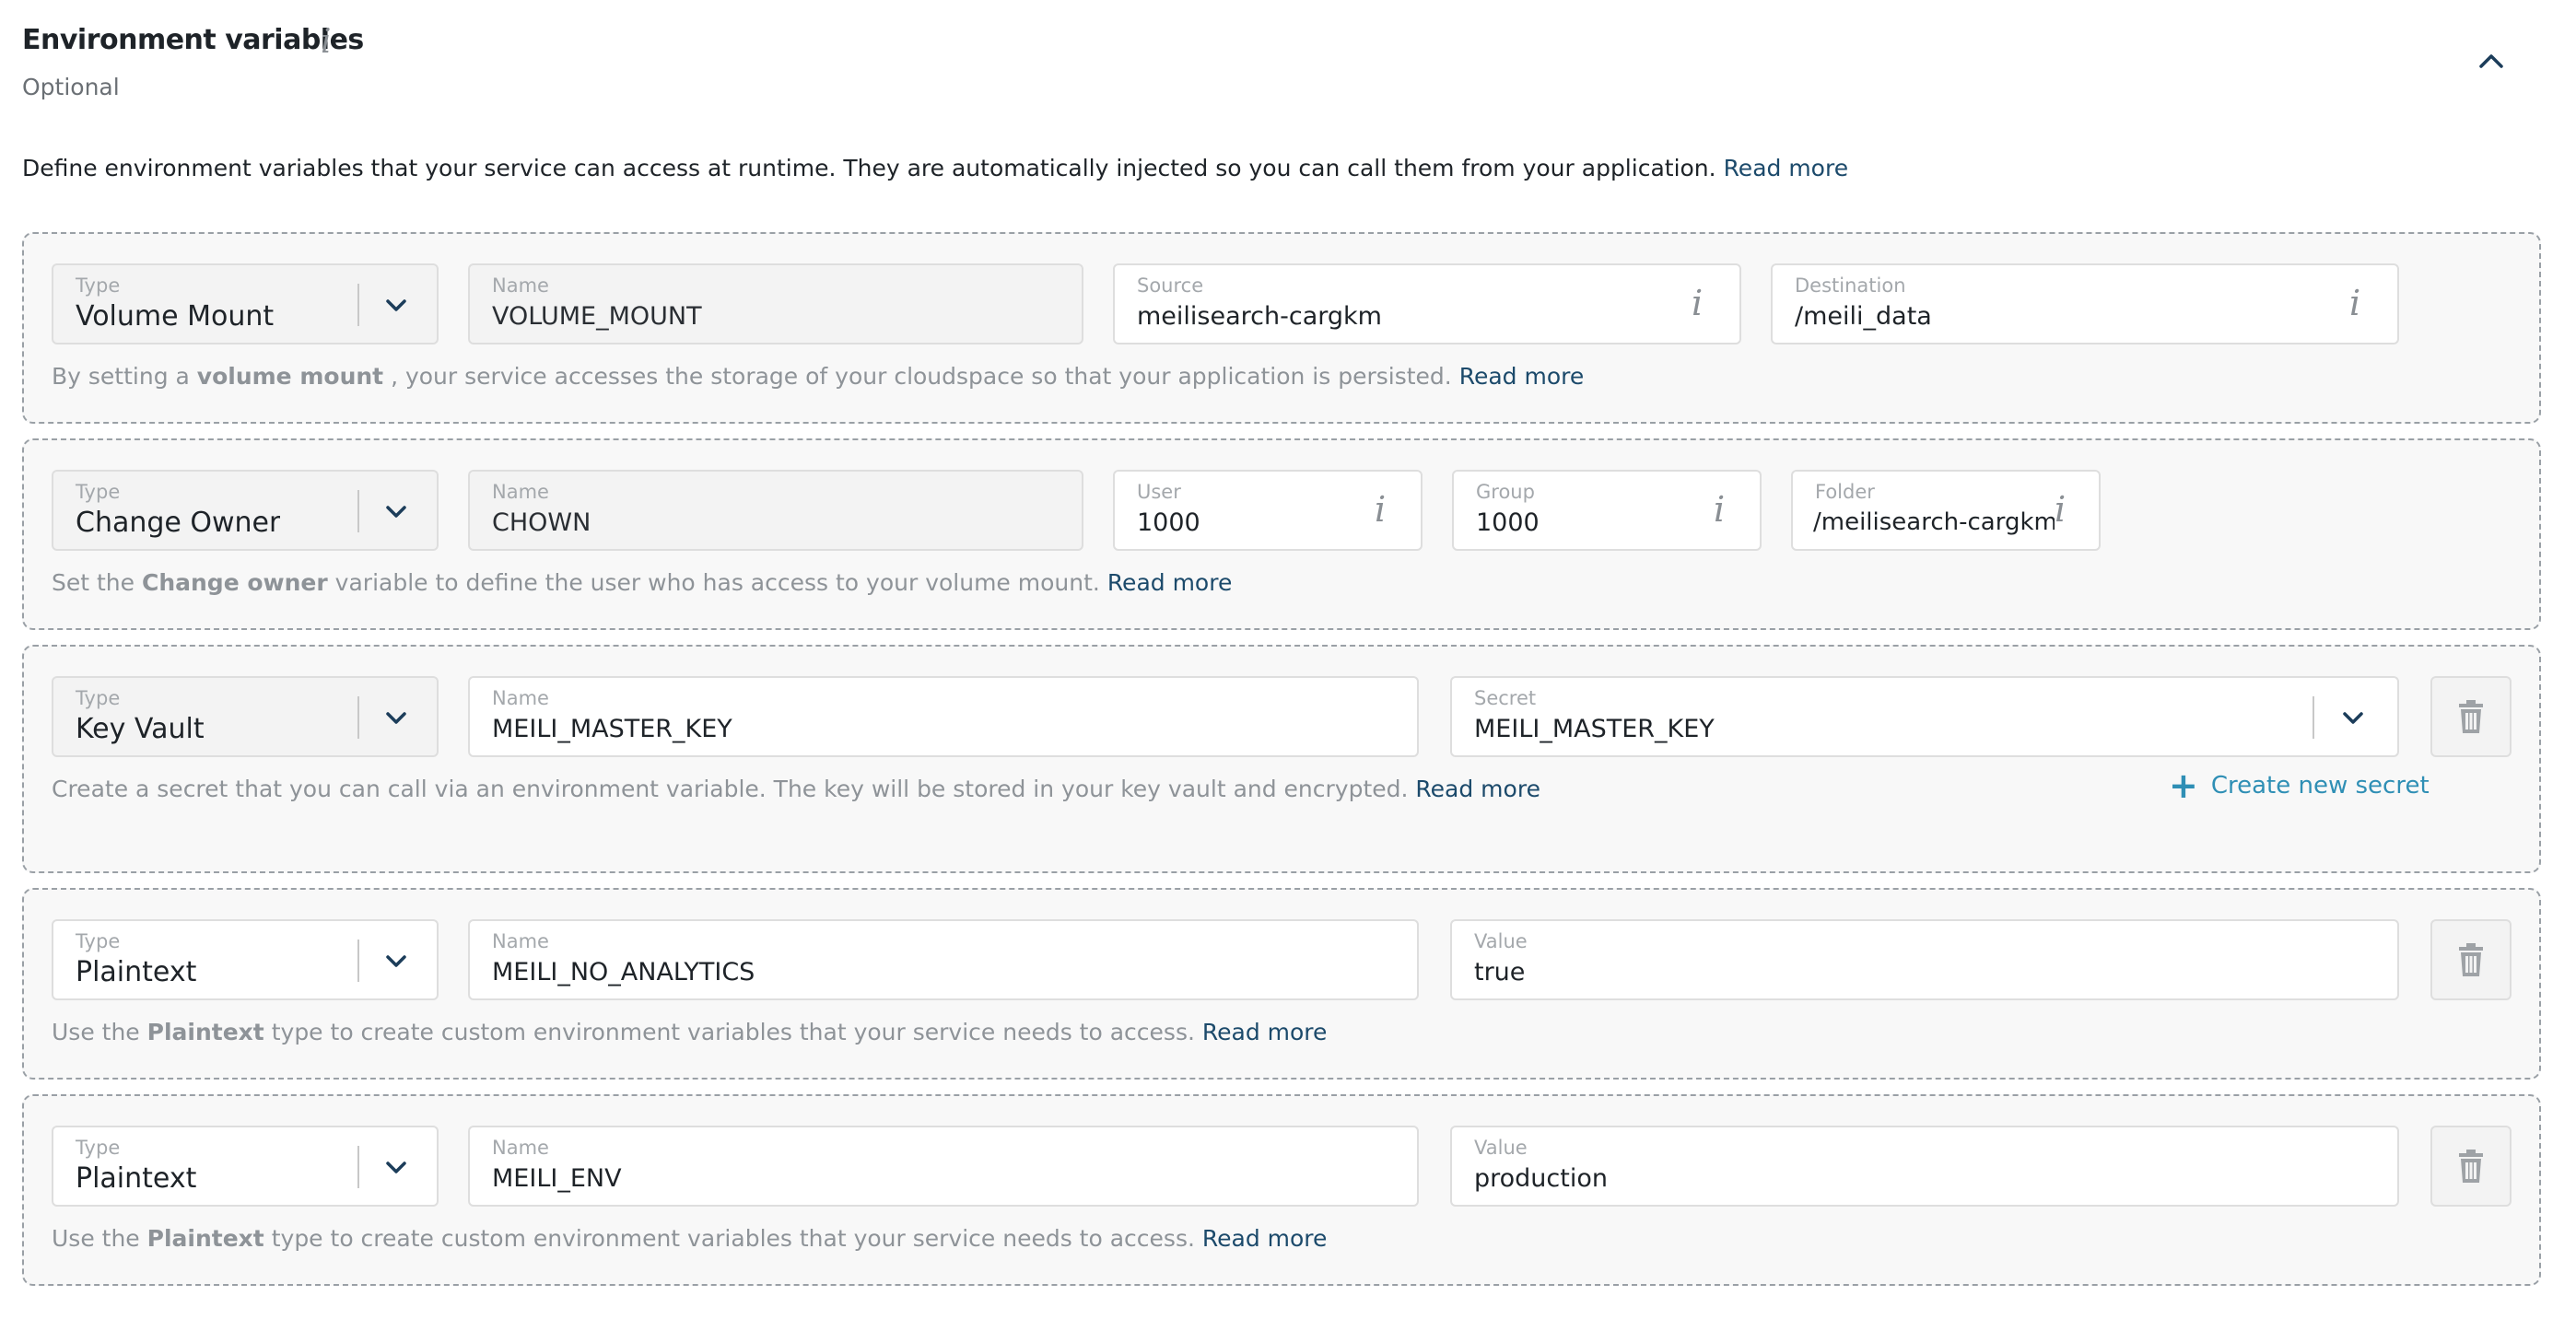 The width and height of the screenshot is (2576, 1319). I want to click on collapse-button, so click(2491, 61).